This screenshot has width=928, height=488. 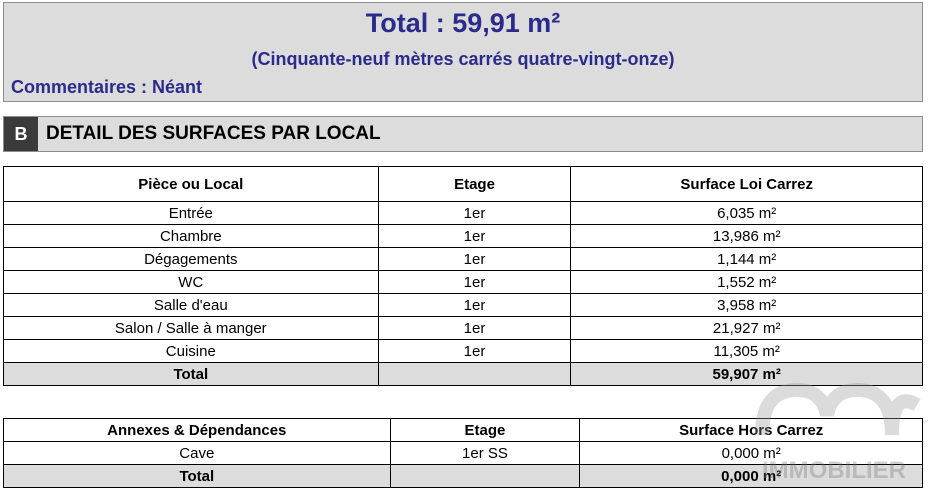 I want to click on room-name: Salon / Salle à manger, so click(x=191, y=328).